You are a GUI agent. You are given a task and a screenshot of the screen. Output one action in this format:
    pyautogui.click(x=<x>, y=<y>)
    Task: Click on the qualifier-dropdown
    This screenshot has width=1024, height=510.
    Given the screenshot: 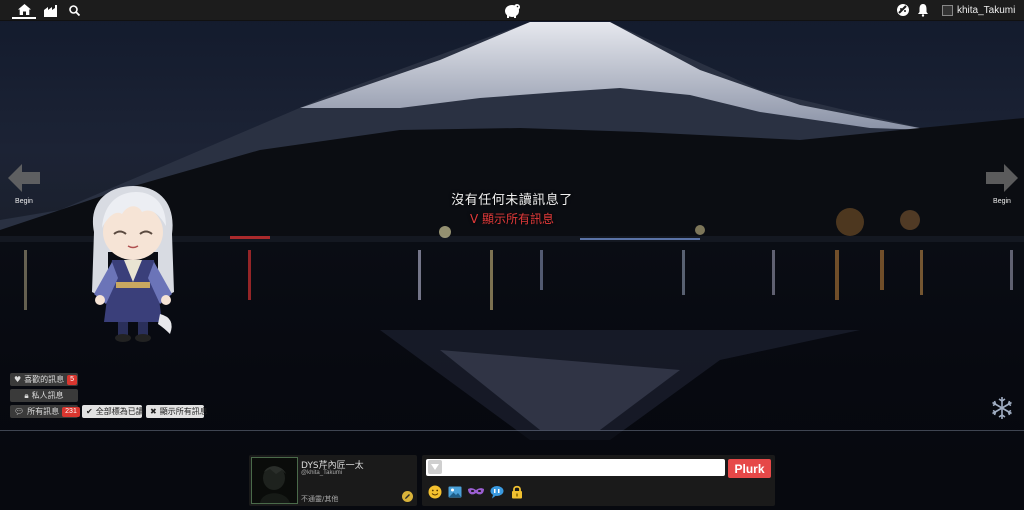 What is the action you would take?
    pyautogui.click(x=435, y=467)
    